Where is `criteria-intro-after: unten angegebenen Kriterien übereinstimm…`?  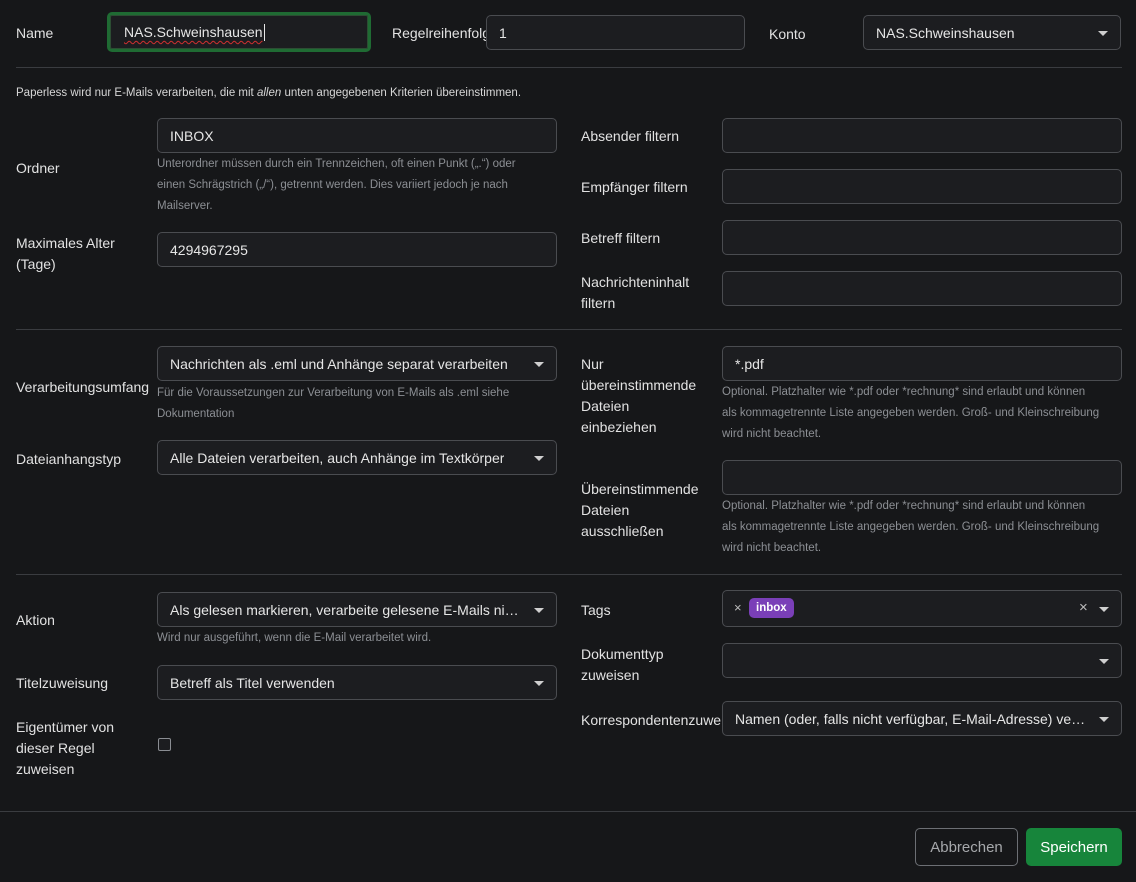 criteria-intro-after: unten angegebenen Kriterien übereinstimm… is located at coordinates (401, 93).